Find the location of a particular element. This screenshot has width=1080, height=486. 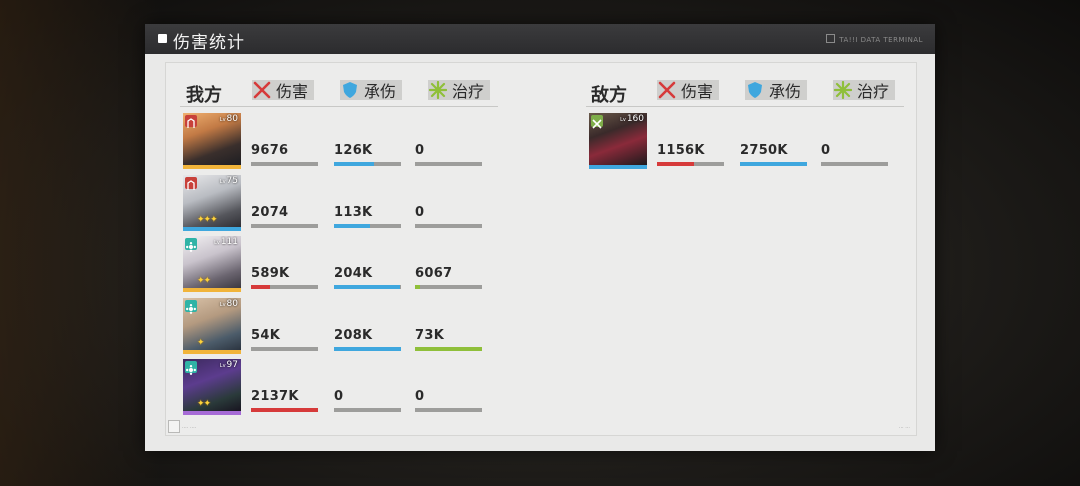

ally-heal-header: 治疗 is located at coordinates (459, 90).